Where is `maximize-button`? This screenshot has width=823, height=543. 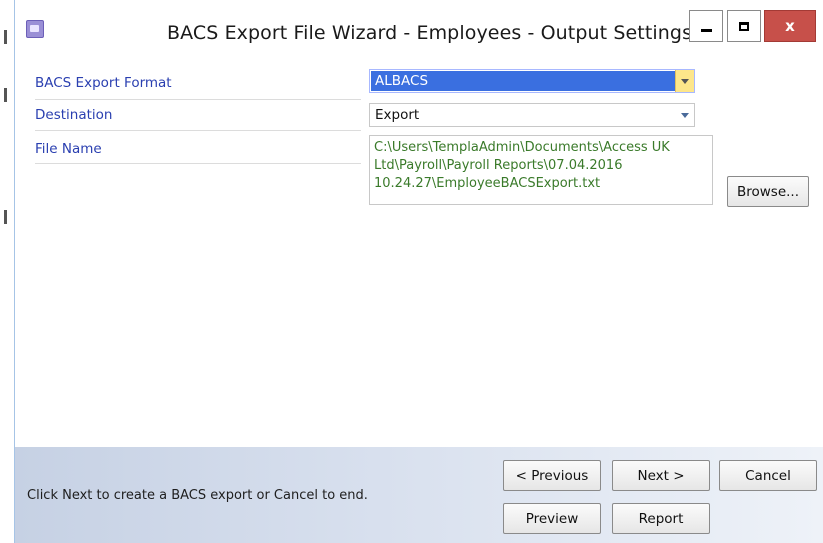
maximize-button is located at coordinates (744, 26).